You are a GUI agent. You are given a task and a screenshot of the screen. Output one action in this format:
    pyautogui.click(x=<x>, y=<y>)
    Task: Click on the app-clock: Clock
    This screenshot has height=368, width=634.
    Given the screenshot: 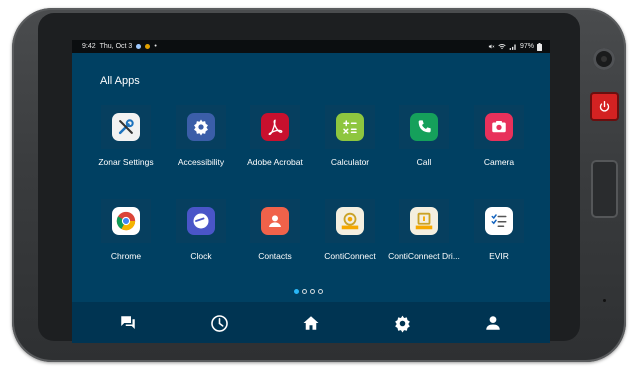 What is the action you would take?
    pyautogui.click(x=201, y=235)
    